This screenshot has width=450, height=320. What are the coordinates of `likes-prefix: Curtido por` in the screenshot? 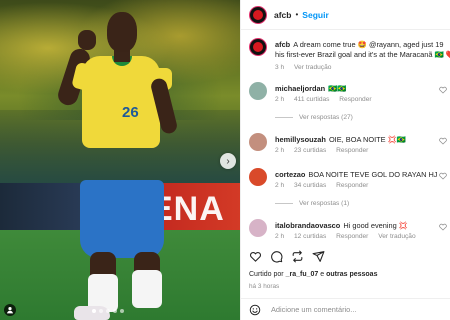 It's located at (266, 274).